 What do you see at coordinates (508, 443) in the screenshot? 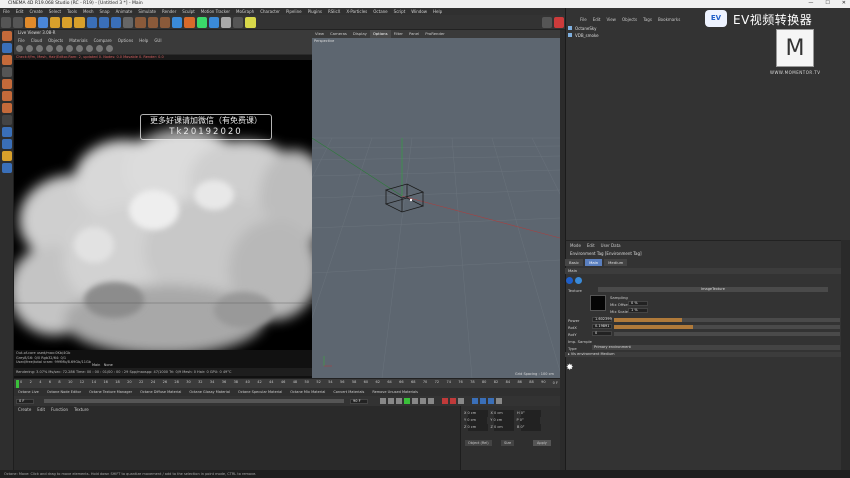
I see `coord-size-select: Size` at bounding box center [508, 443].